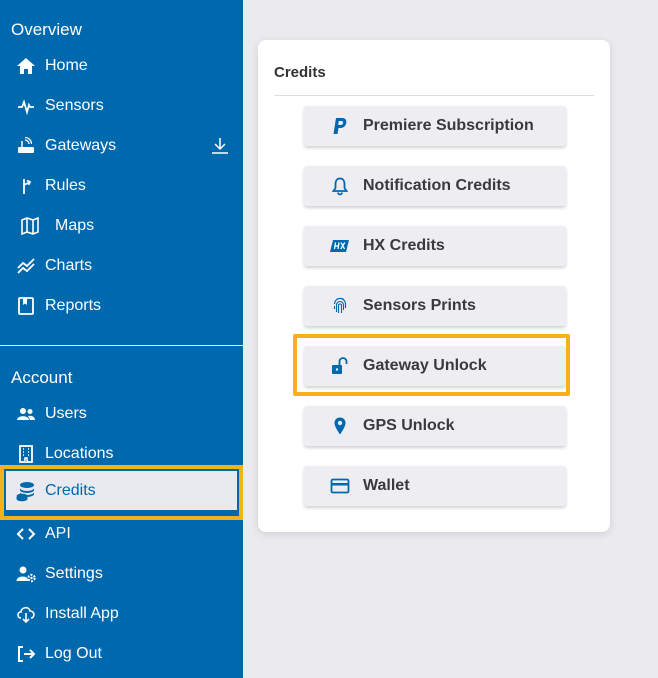  What do you see at coordinates (448, 125) in the screenshot?
I see `button-label: Premiere Subscription` at bounding box center [448, 125].